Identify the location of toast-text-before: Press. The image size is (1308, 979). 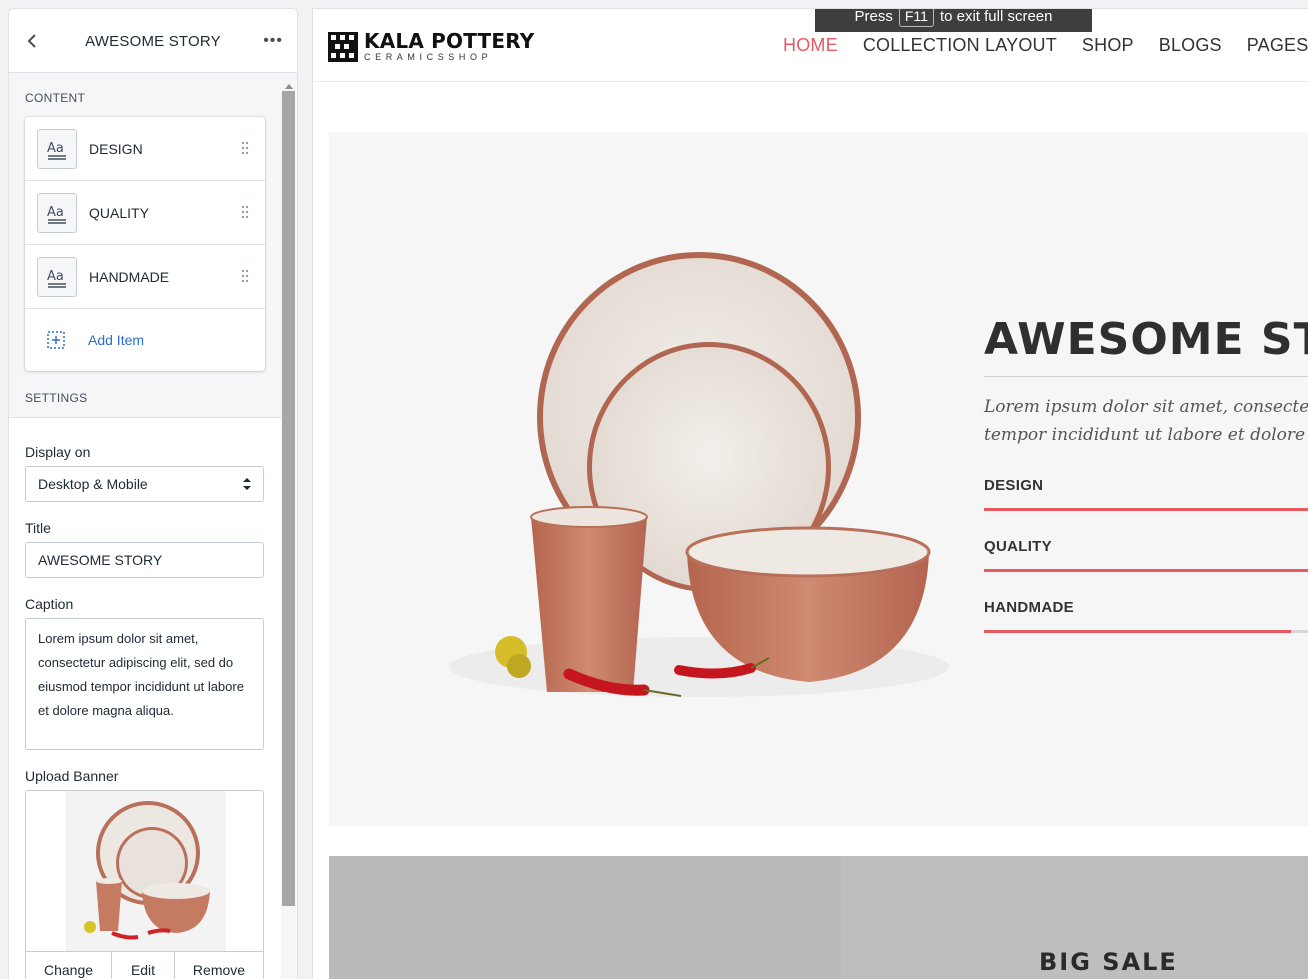
(873, 16).